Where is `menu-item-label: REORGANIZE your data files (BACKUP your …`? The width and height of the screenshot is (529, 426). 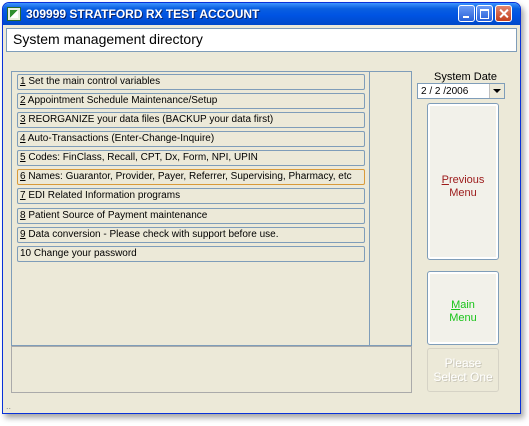
menu-item-label: REORGANIZE your data files (BACKUP your … is located at coordinates (149, 119).